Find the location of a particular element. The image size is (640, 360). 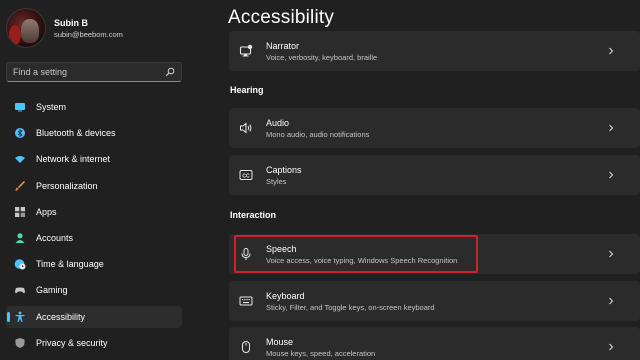

sidebar-item-bluetooth: Bluetooth & devices is located at coordinates (94, 133).